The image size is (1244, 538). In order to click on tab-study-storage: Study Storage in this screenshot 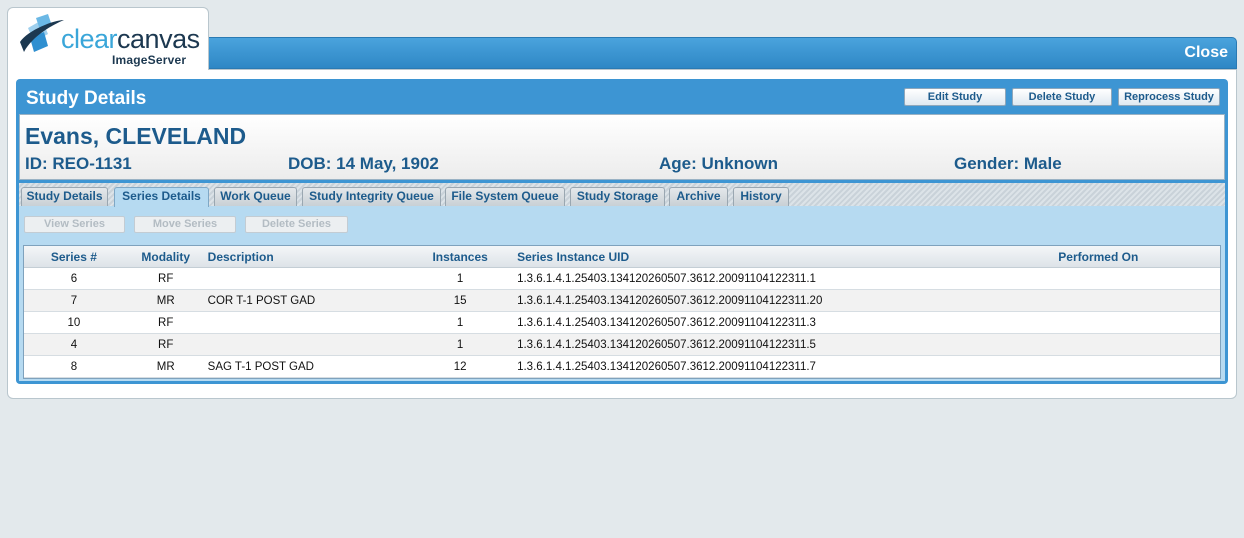, I will do `click(617, 196)`.